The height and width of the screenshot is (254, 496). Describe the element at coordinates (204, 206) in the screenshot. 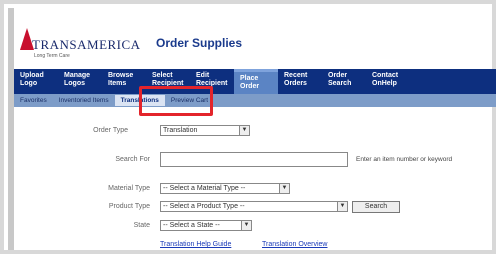

I see `product-type-value: -- Select a Product Type --` at that location.